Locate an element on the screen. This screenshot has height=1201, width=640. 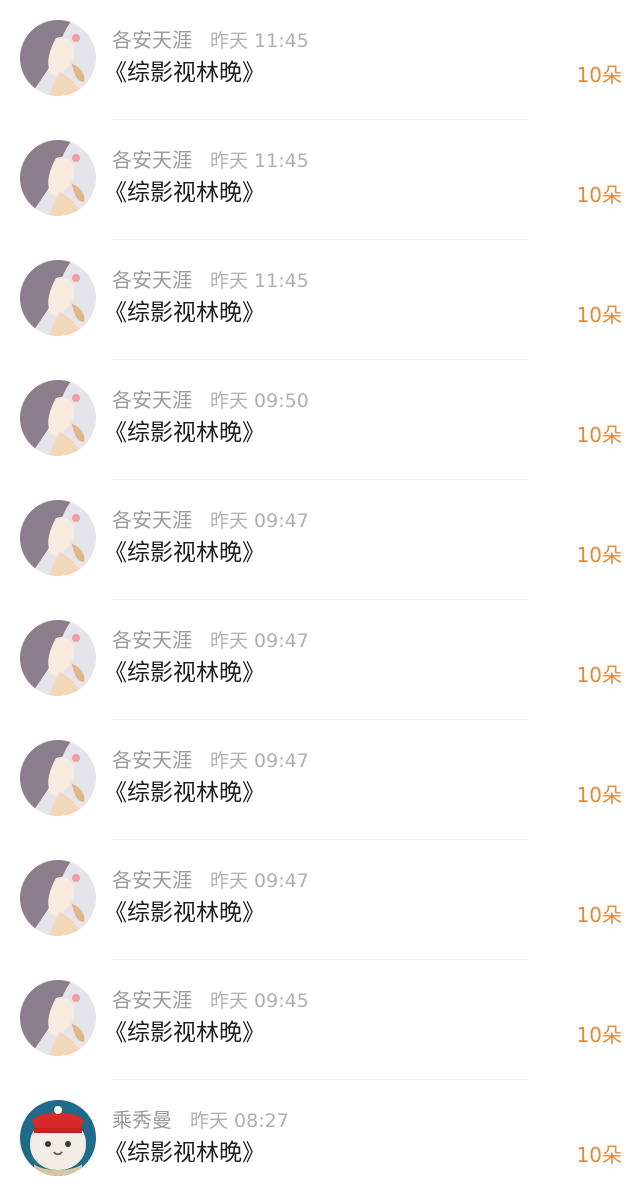
meta-line: 乘秀曼 昨天 08:27 is located at coordinates (200, 1120).